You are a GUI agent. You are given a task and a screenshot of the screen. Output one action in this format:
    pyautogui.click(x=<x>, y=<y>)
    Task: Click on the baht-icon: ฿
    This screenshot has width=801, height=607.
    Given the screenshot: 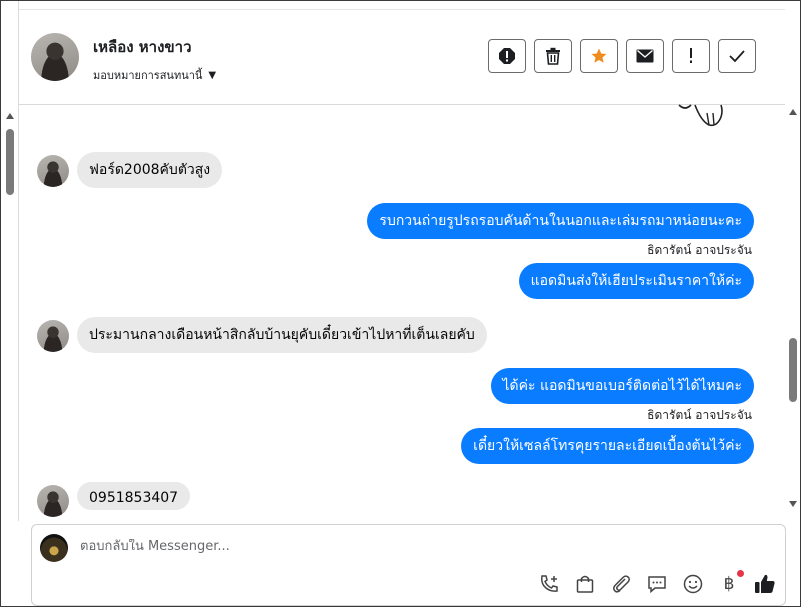 What is the action you would take?
    pyautogui.click(x=729, y=584)
    